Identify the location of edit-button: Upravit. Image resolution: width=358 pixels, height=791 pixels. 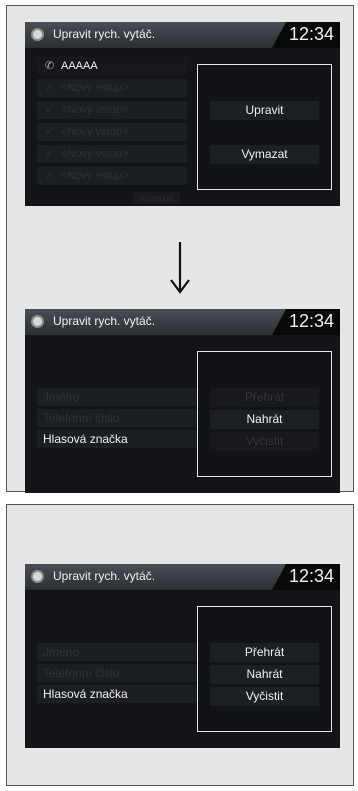
(264, 110).